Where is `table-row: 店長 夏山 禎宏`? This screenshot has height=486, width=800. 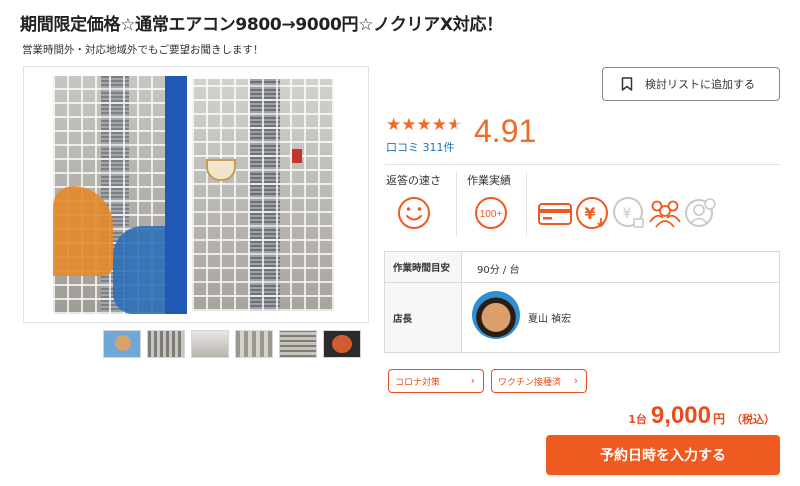 table-row: 店長 夏山 禎宏 is located at coordinates (582, 317).